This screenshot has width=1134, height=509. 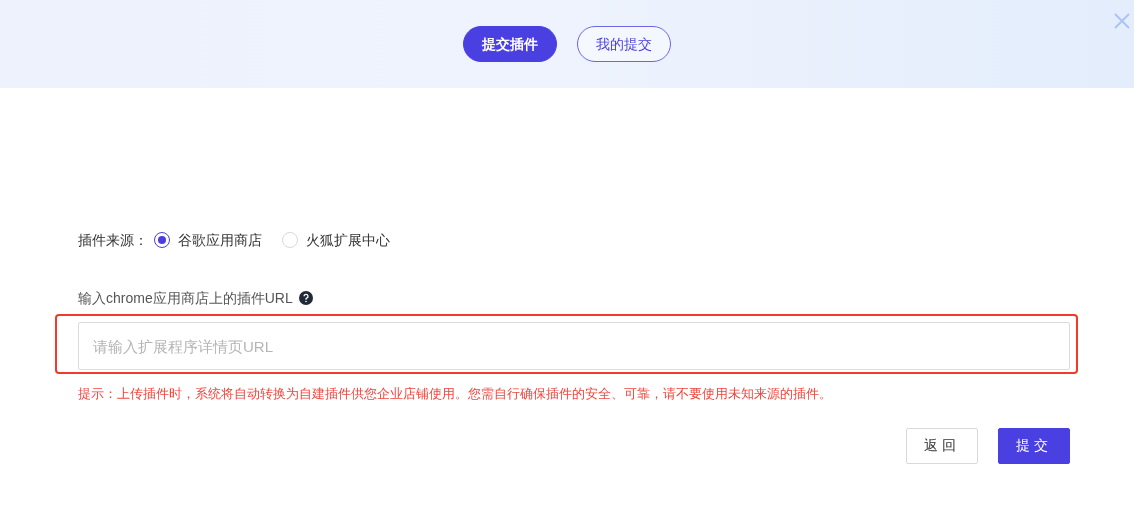 What do you see at coordinates (305, 298) in the screenshot?
I see `help-icon` at bounding box center [305, 298].